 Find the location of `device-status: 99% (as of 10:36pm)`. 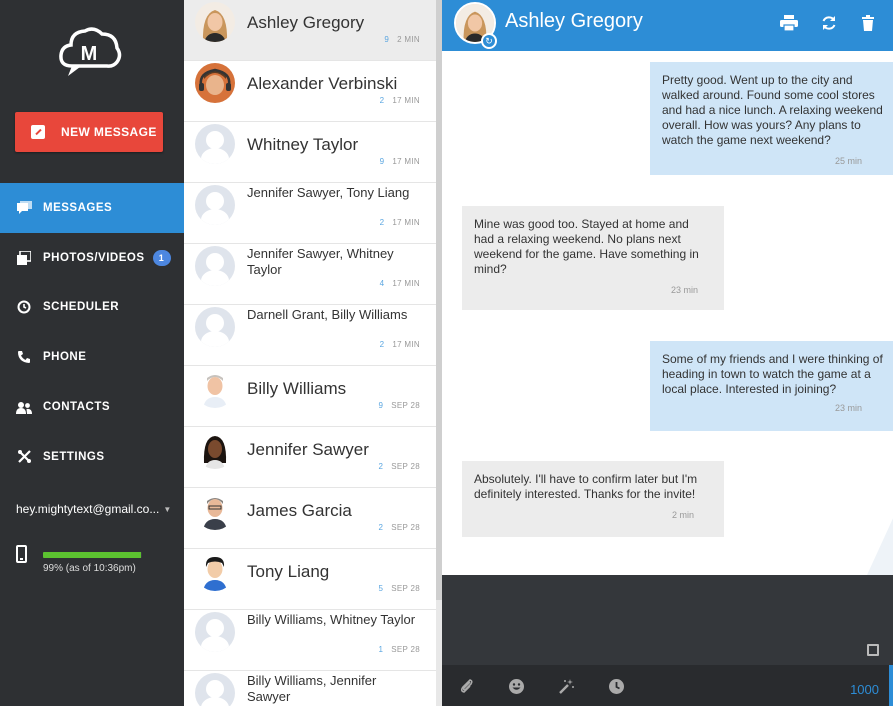

device-status: 99% (as of 10:36pm) is located at coordinates (96, 560).